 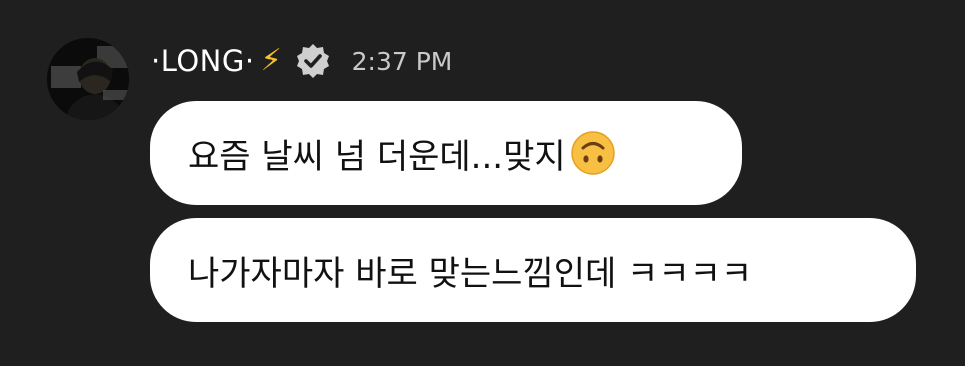 I want to click on message-timestamp: 2:37 PM, so click(x=402, y=61).